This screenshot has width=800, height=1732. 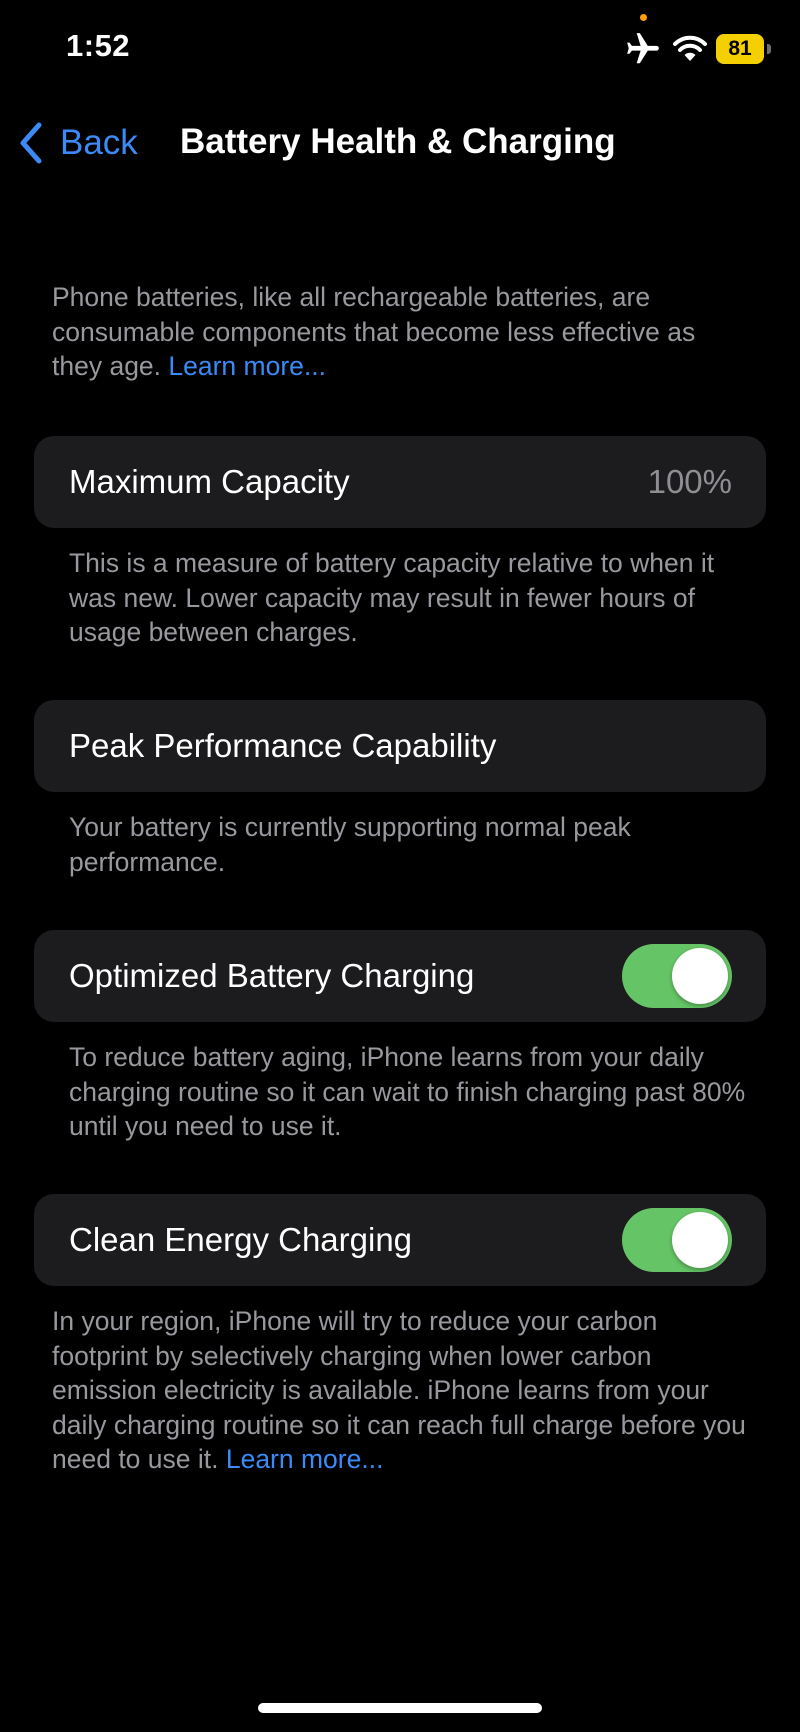 I want to click on home-indicator, so click(x=400, y=1708).